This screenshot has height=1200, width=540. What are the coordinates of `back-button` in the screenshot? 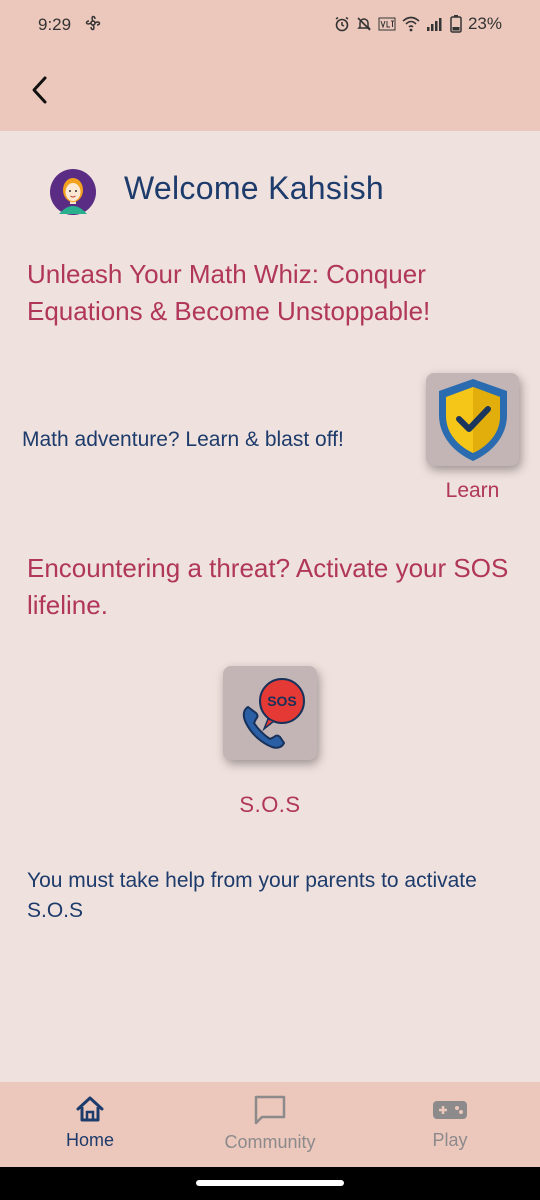 It's located at (40, 90).